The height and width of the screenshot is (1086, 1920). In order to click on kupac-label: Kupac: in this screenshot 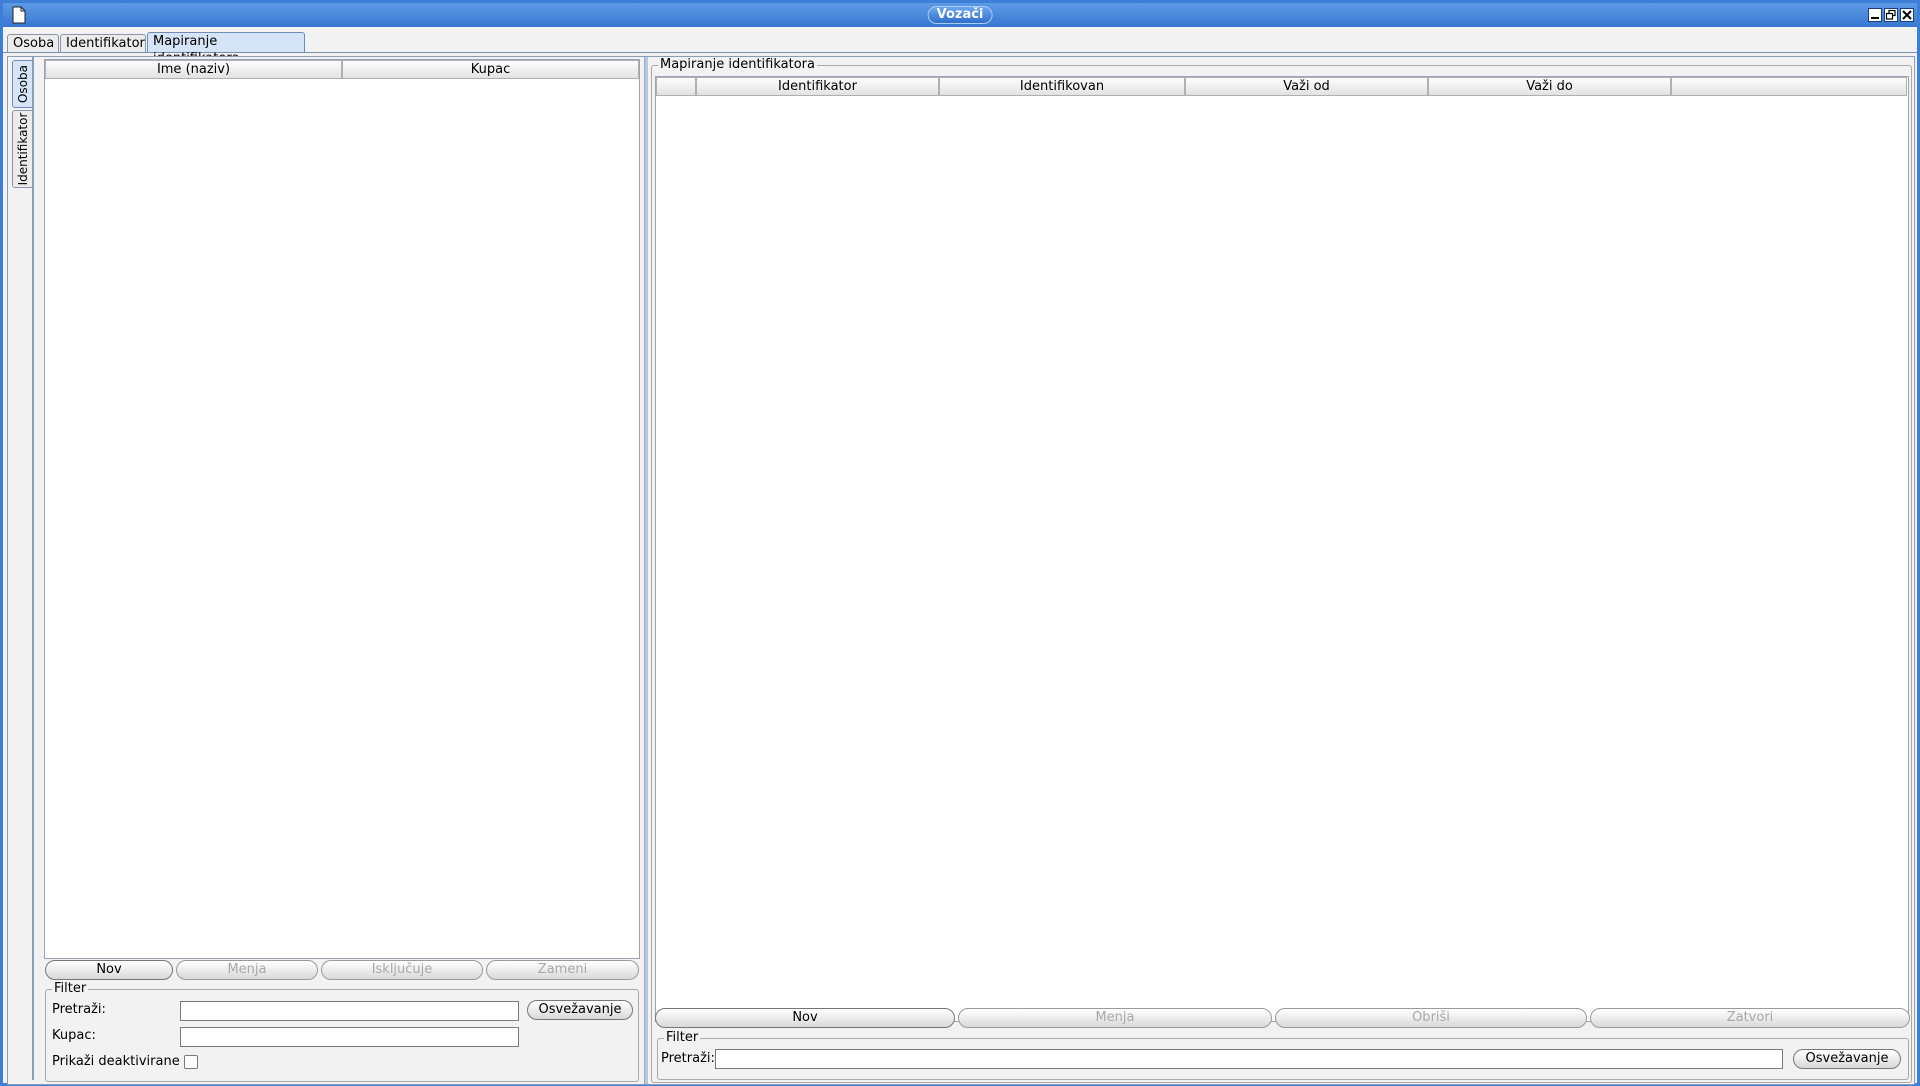, I will do `click(74, 1035)`.